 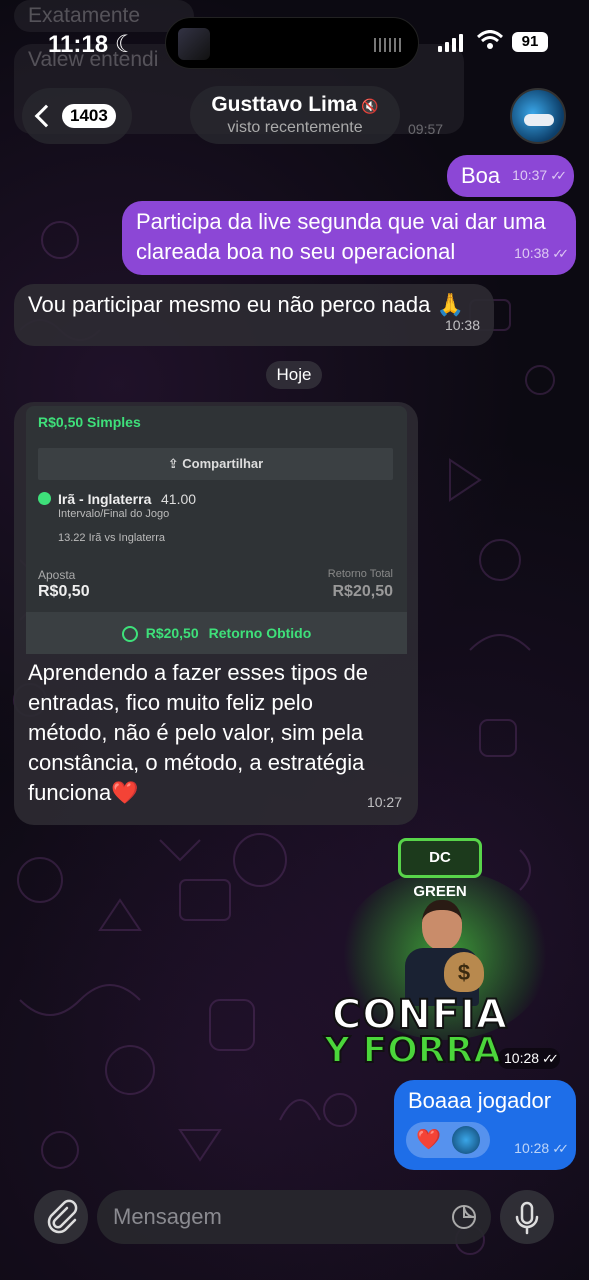 What do you see at coordinates (450, 43) in the screenshot?
I see `cellular-signal-icon` at bounding box center [450, 43].